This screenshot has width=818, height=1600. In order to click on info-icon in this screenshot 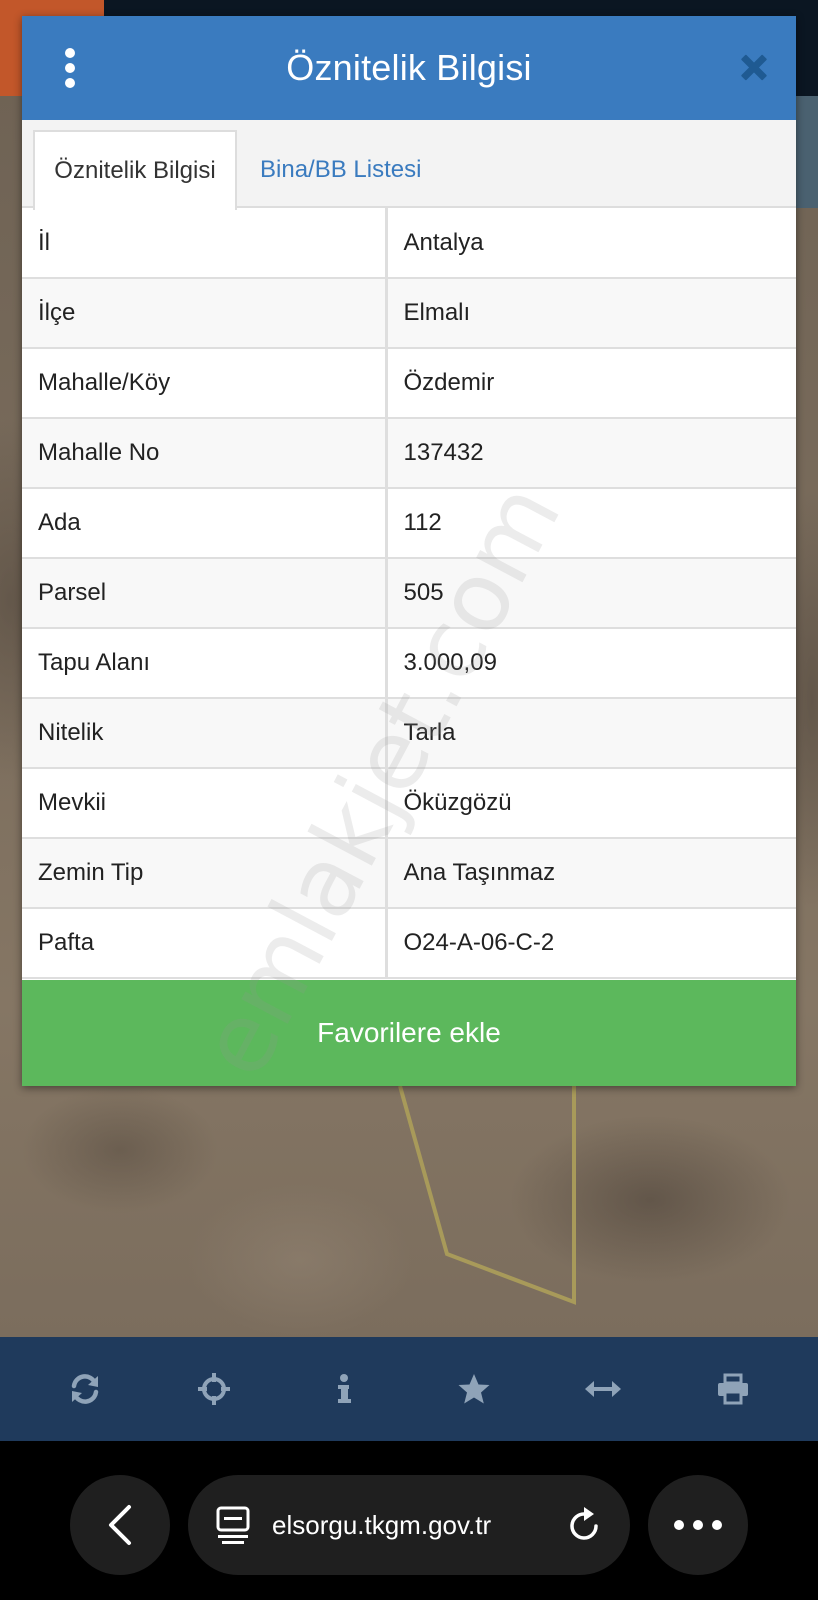, I will do `click(345, 1388)`.